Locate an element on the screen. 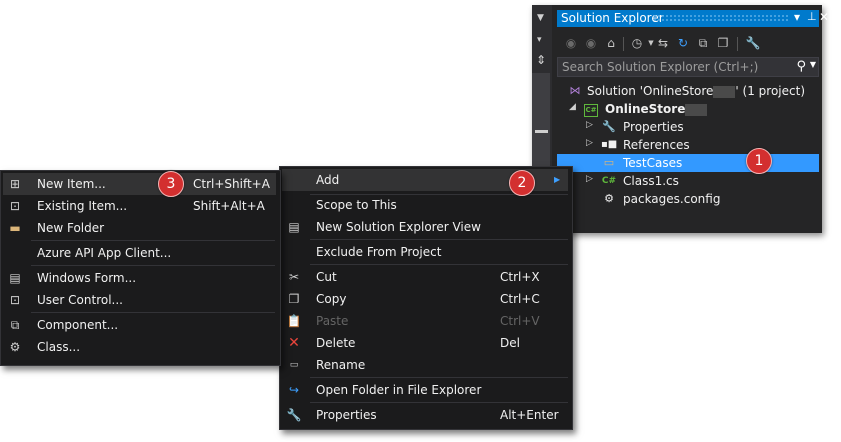 The width and height of the screenshot is (841, 442). window-position-icon: ▾ is located at coordinates (797, 17).